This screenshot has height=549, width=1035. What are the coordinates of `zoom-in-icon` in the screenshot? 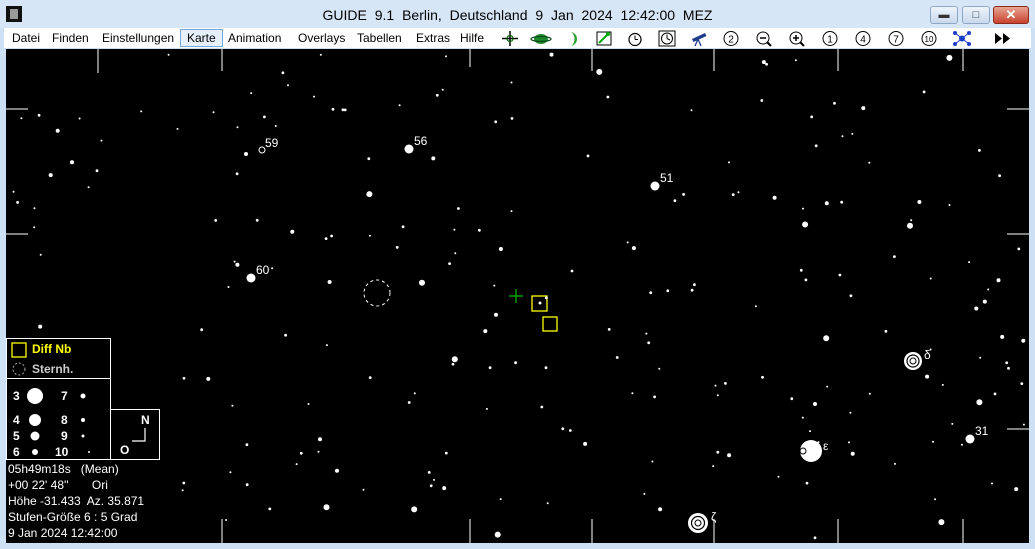 It's located at (797, 38).